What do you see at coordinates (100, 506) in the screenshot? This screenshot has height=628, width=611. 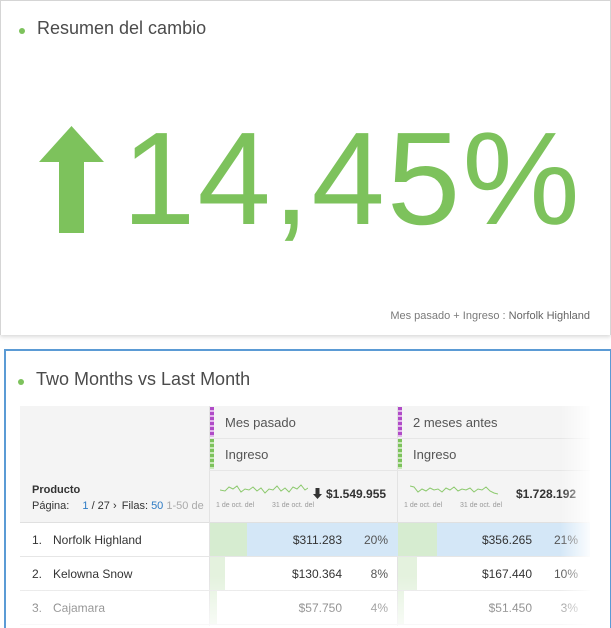 I see `page-total: / 27` at bounding box center [100, 506].